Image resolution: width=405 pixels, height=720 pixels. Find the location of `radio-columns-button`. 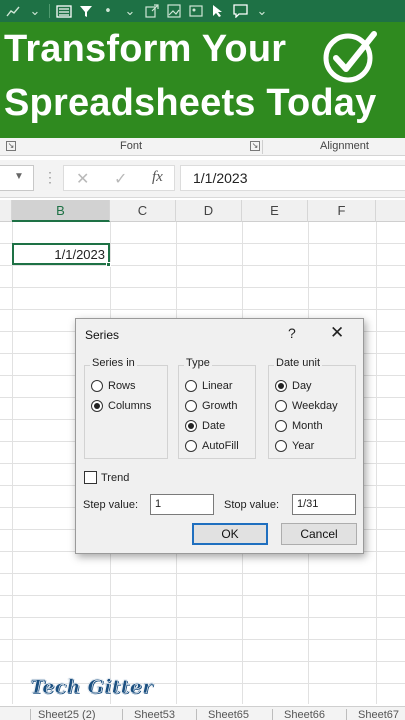

radio-columns-button is located at coordinates (97, 406).